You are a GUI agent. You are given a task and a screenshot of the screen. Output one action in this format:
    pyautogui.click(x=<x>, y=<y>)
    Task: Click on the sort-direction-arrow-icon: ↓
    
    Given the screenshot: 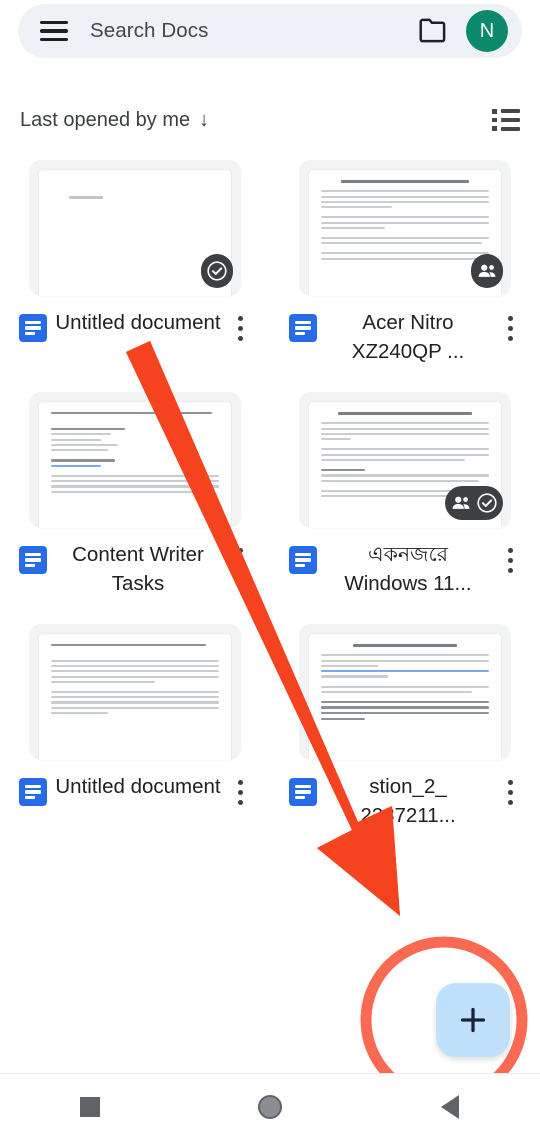 What is the action you would take?
    pyautogui.click(x=204, y=120)
    